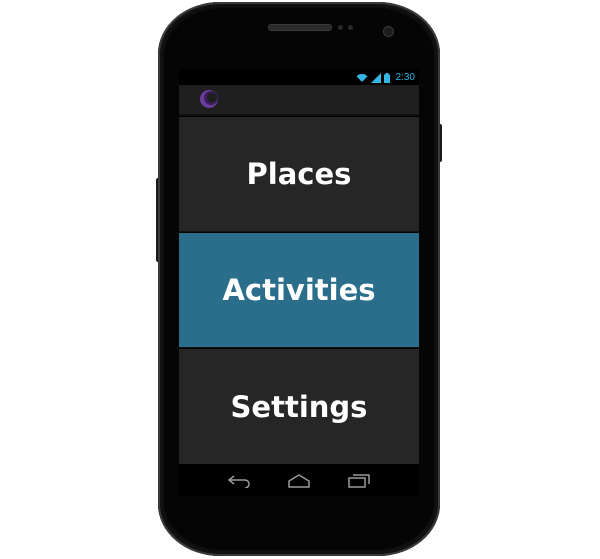  What do you see at coordinates (340, 27) in the screenshot?
I see `proximity-sensor` at bounding box center [340, 27].